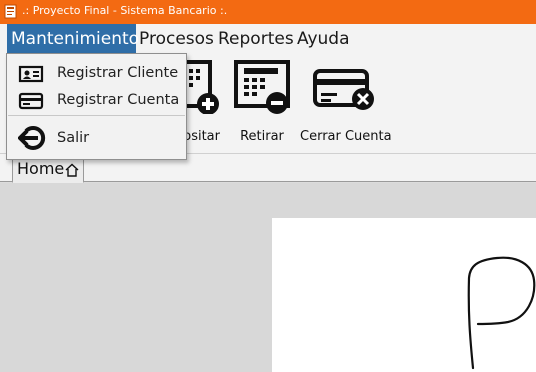 The width and height of the screenshot is (536, 372). I want to click on menu-bar: Mantenimiento Procesos Reportes Ayuda, so click(268, 39).